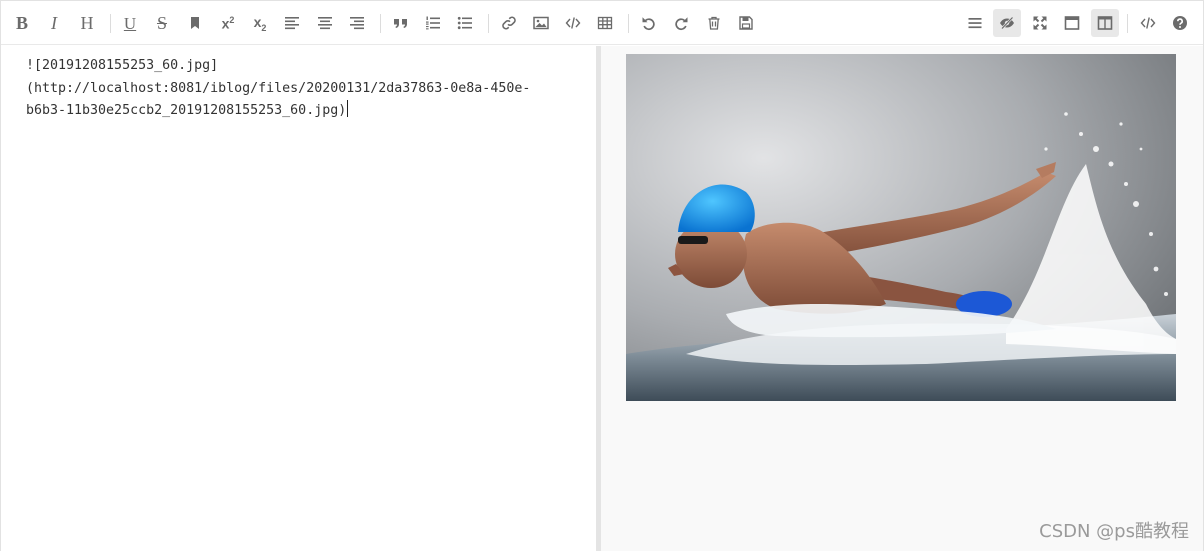  I want to click on table-icon, so click(605, 23).